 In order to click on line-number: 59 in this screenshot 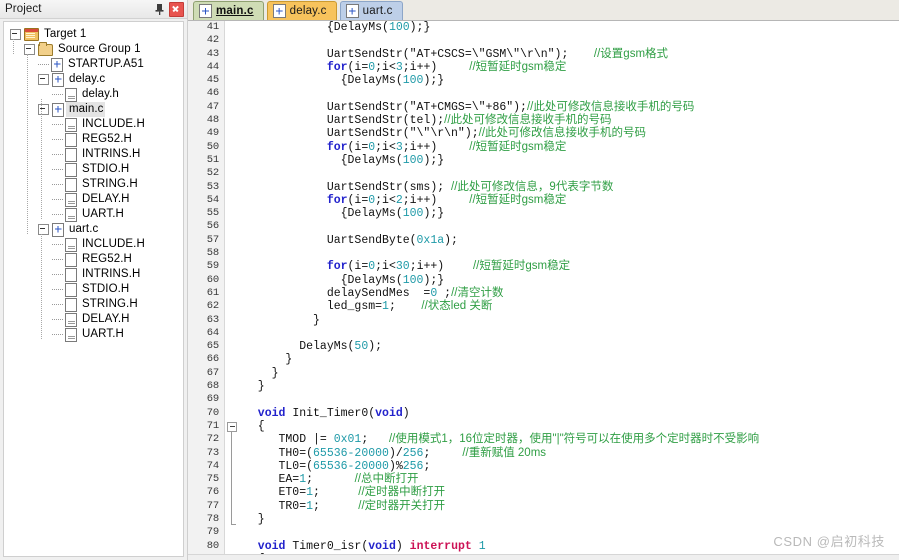, I will do `click(212, 266)`.